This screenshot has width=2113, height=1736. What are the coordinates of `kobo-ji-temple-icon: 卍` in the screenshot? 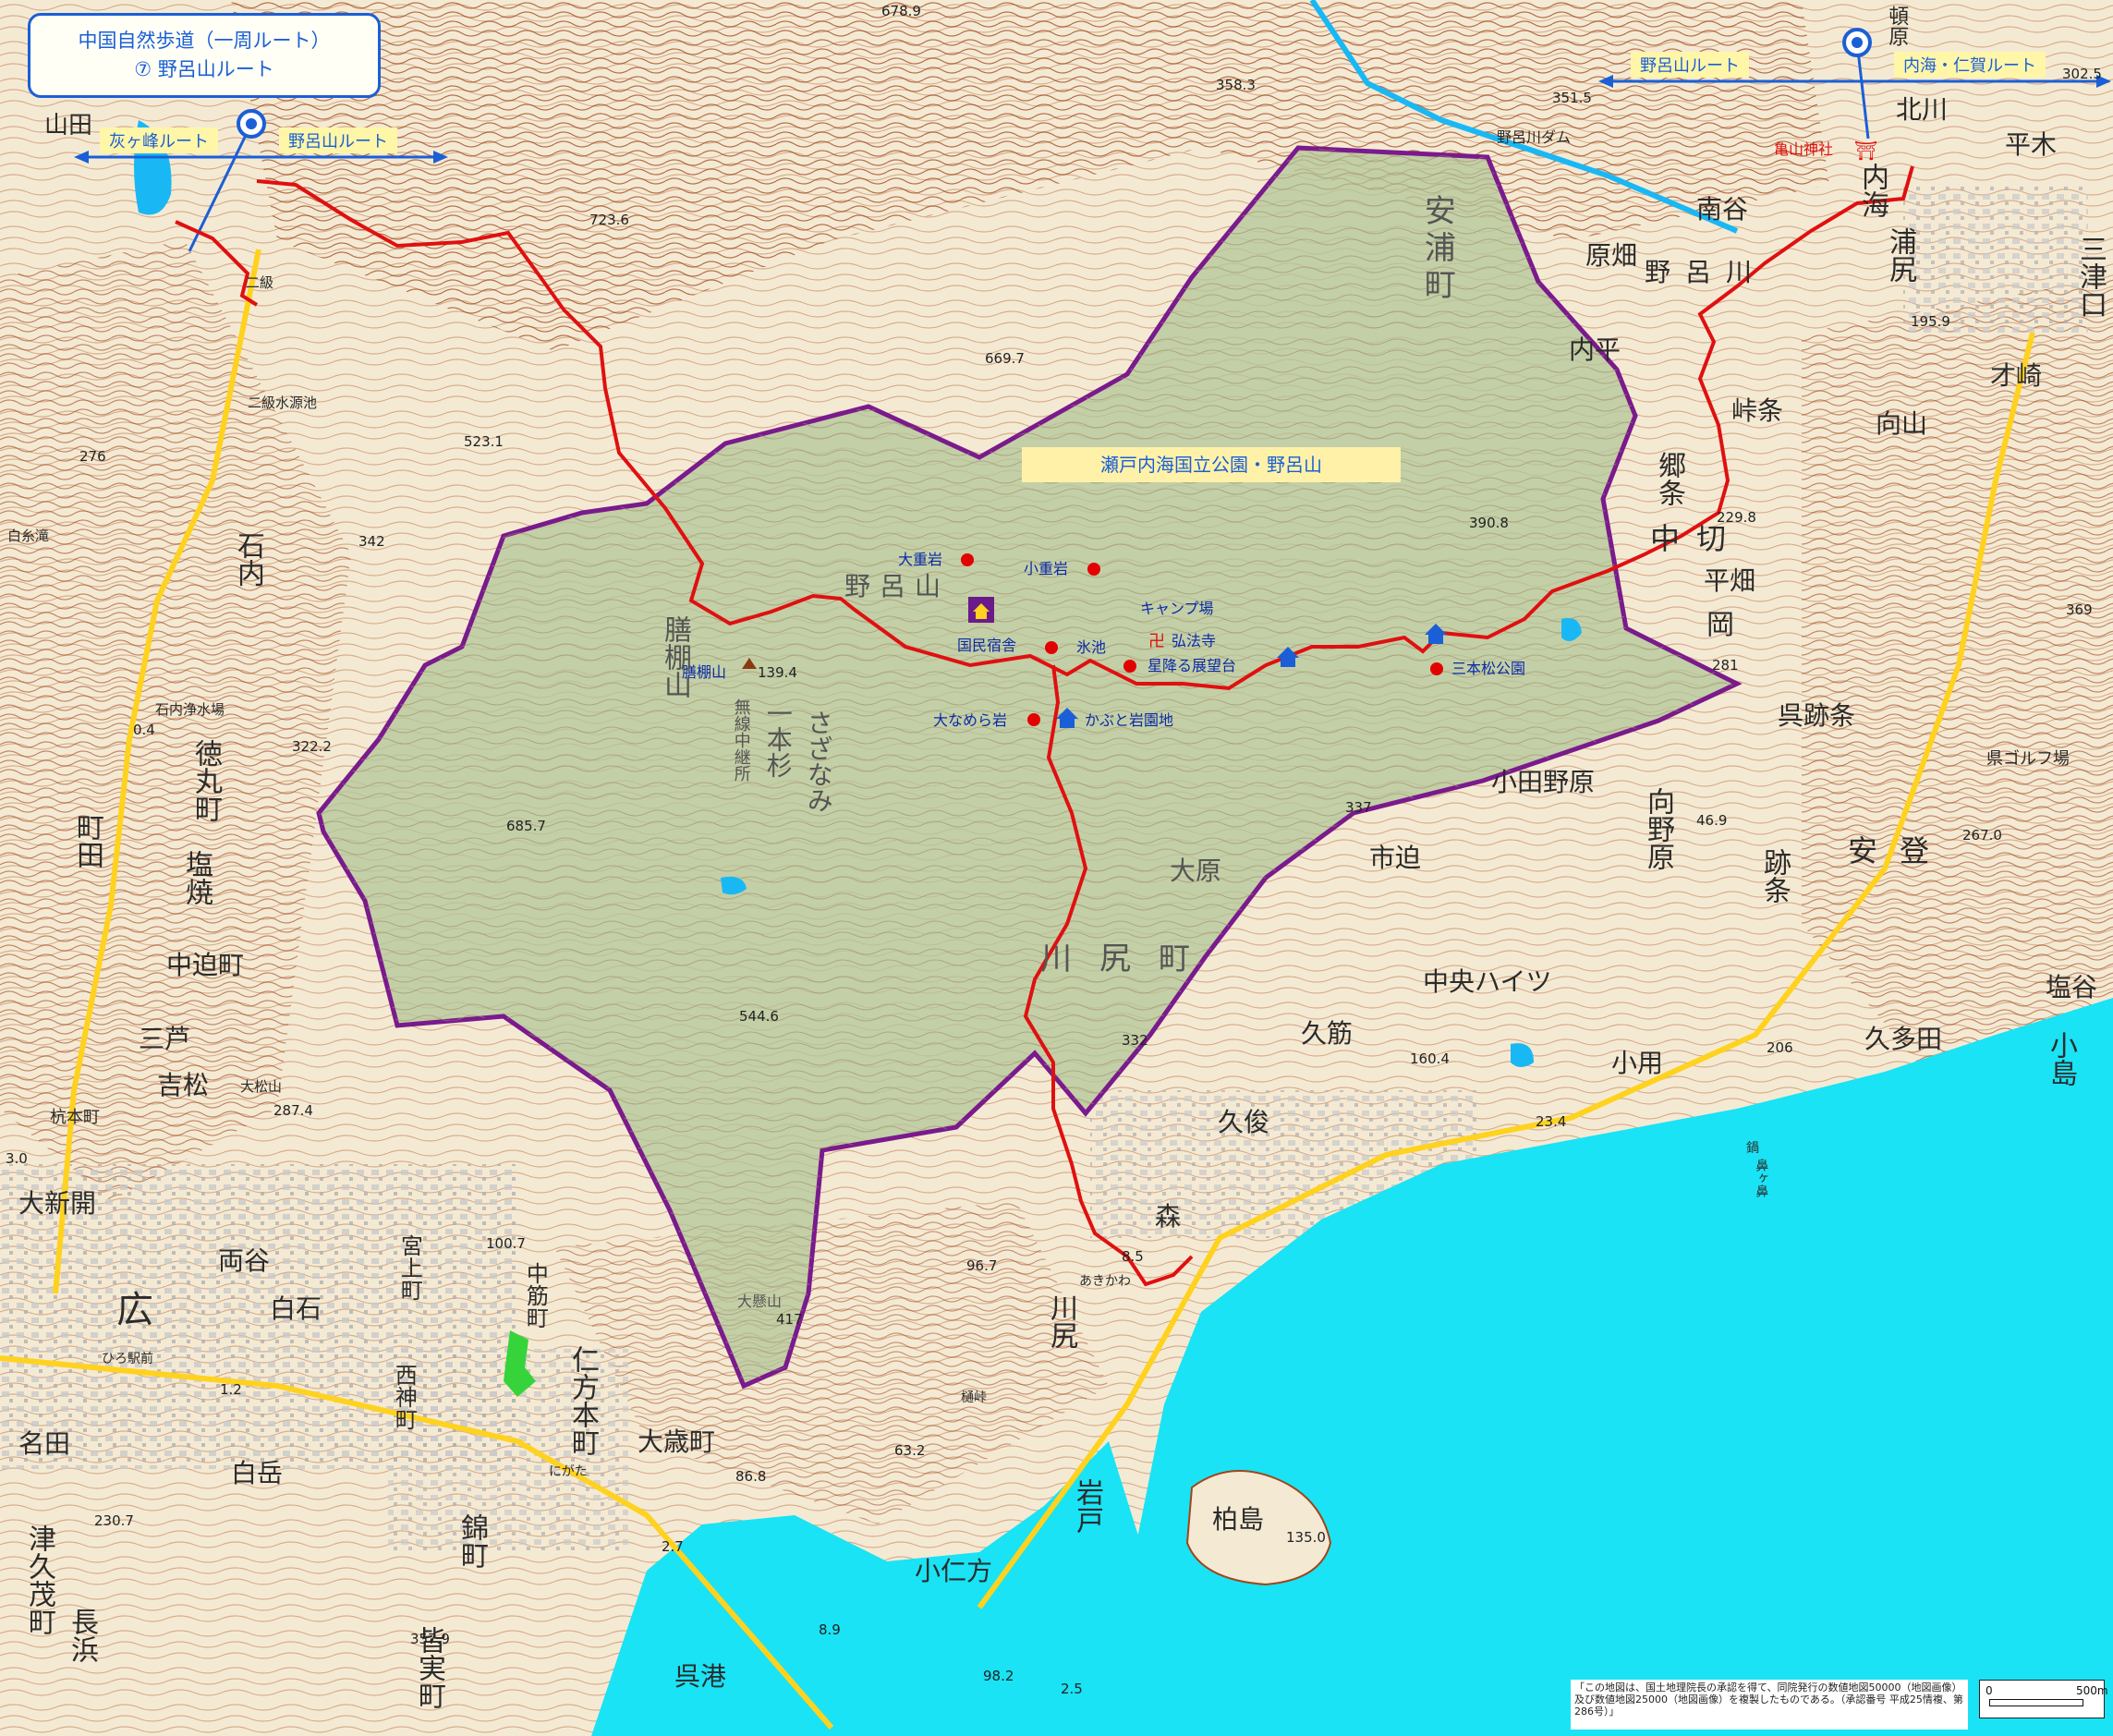 It's located at (1156, 642).